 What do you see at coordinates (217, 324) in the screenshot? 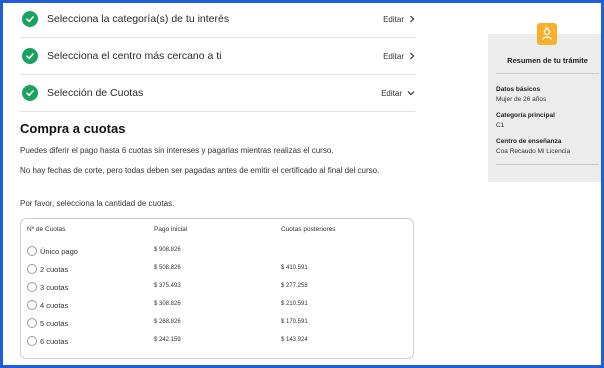
I see `table-row: 5 cuotas $ 268.826 $ 170.591` at bounding box center [217, 324].